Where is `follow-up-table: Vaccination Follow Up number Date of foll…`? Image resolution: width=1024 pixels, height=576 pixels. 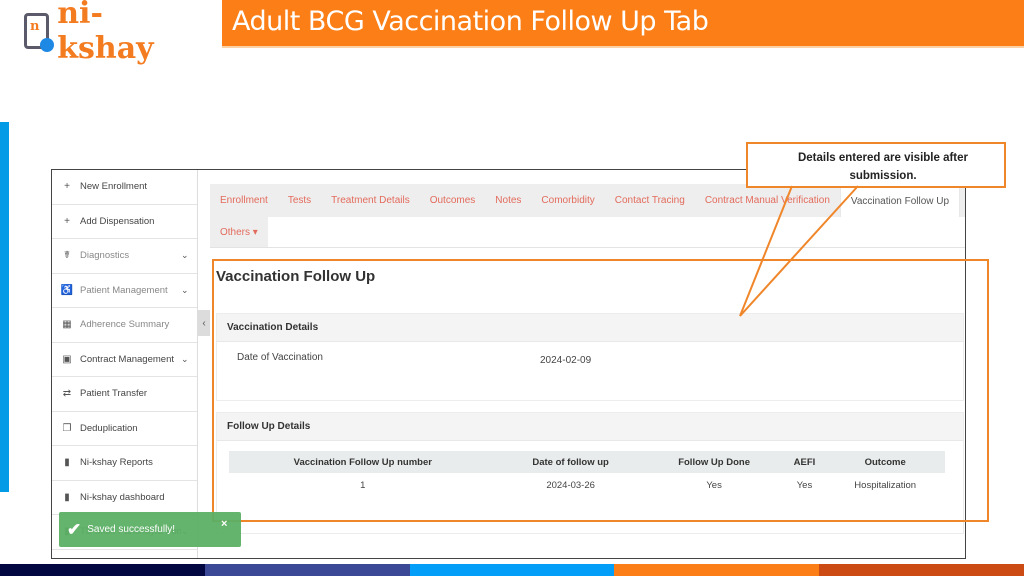
follow-up-table: Vaccination Follow Up number Date of foll… is located at coordinates (587, 474).